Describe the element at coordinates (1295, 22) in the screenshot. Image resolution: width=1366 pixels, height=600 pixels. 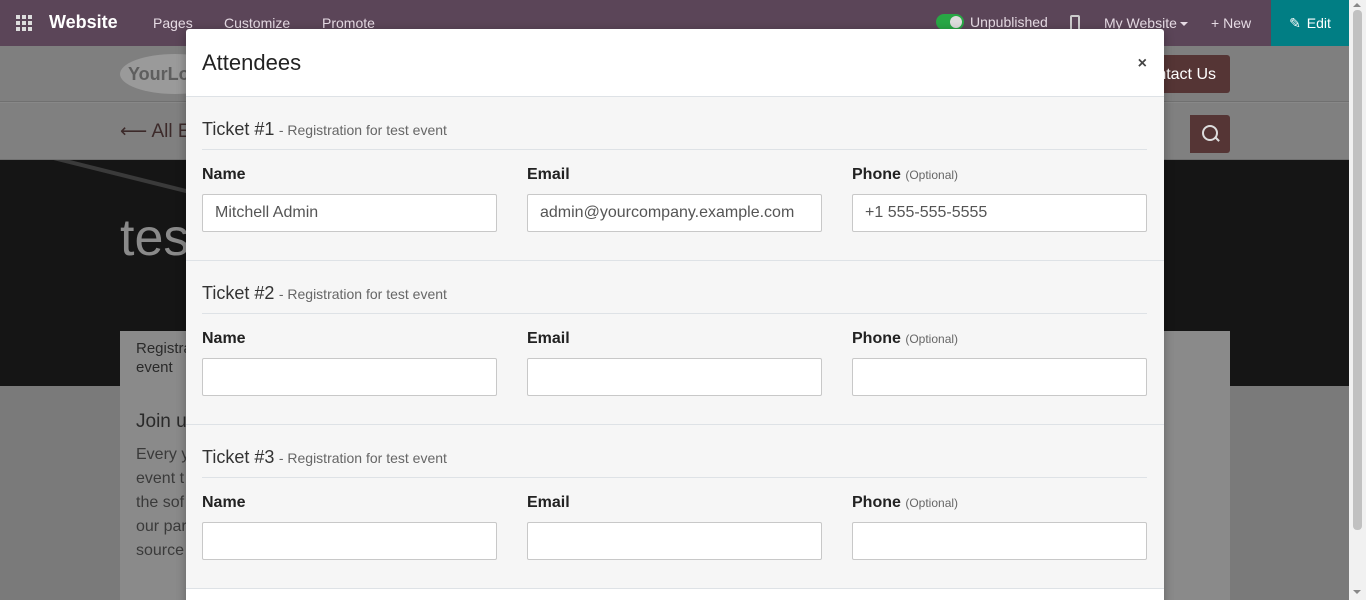
I see `pencil-icon: ✎` at that location.